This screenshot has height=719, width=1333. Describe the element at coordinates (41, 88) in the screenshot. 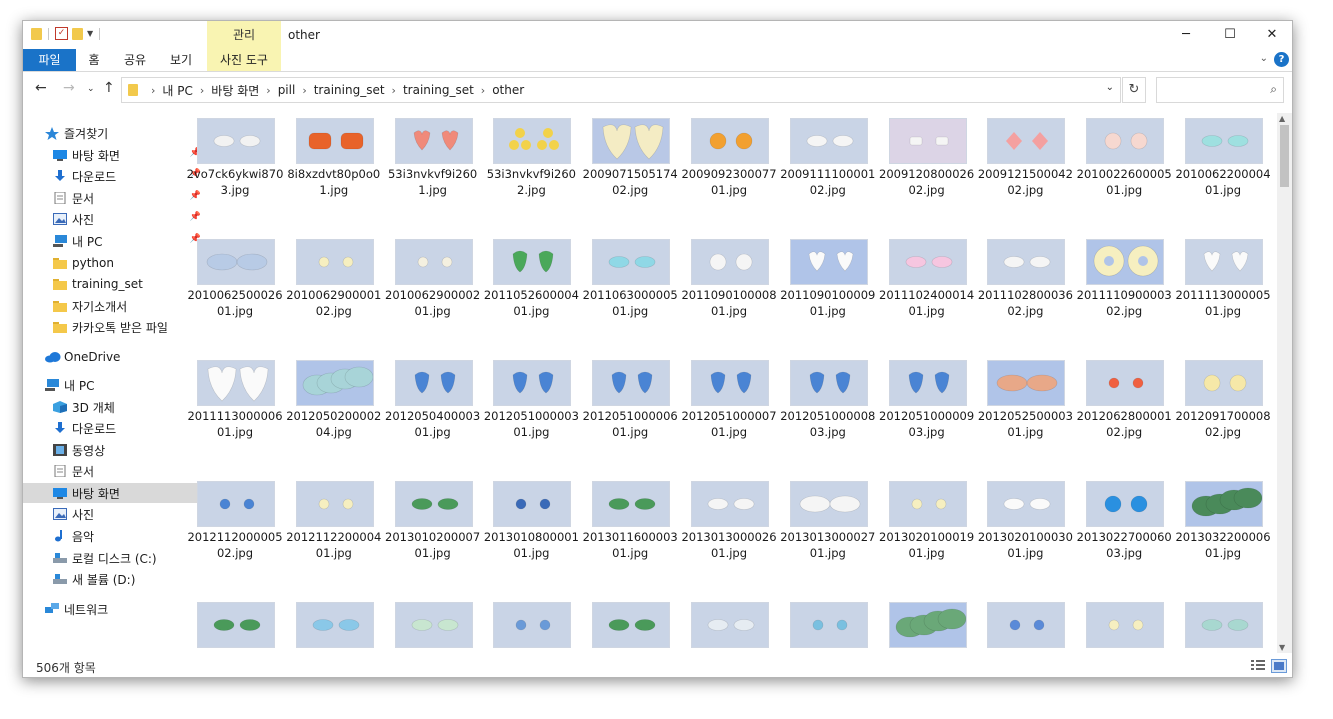

I see `back-icon: ←` at that location.